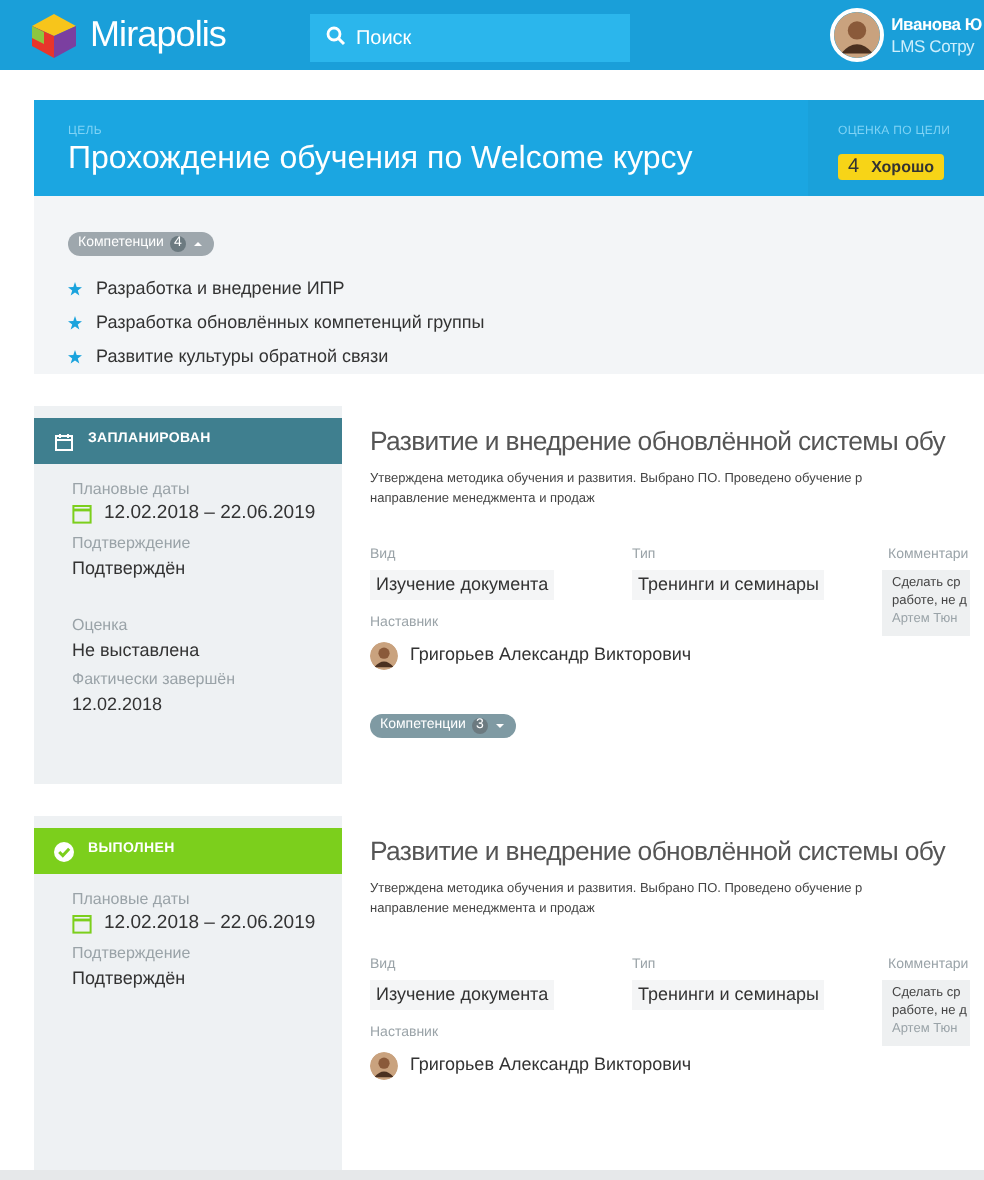 Image resolution: width=984 pixels, height=1180 pixels. Describe the element at coordinates (54, 35) in the screenshot. I see `logo-icon` at that location.